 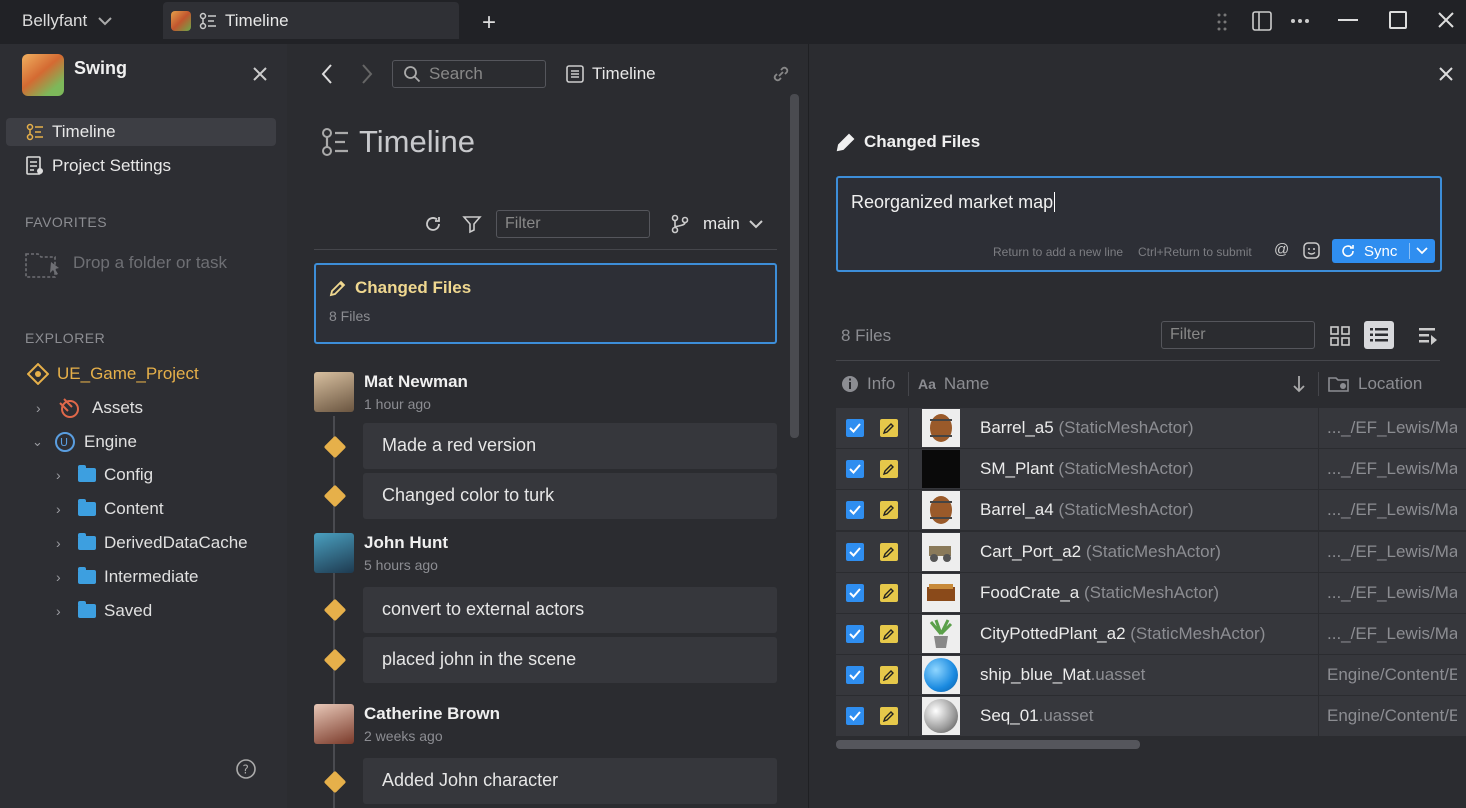 What do you see at coordinates (1151, 675) in the screenshot?
I see `file-row: ship_blue_Mat.uasset Engine/Content/E` at bounding box center [1151, 675].